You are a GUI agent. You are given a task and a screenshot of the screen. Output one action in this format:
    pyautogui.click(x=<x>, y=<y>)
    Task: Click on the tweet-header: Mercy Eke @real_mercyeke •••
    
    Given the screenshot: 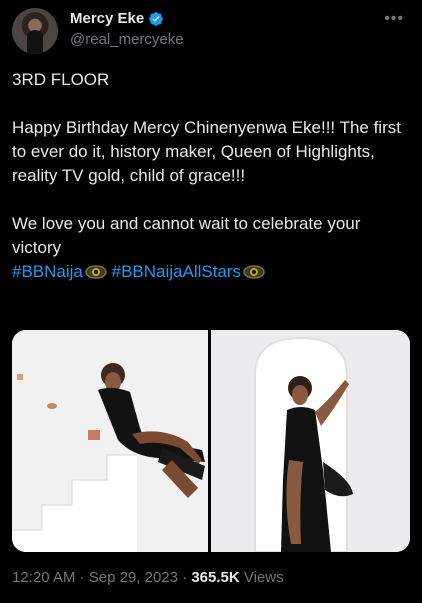 What is the action you would take?
    pyautogui.click(x=211, y=31)
    